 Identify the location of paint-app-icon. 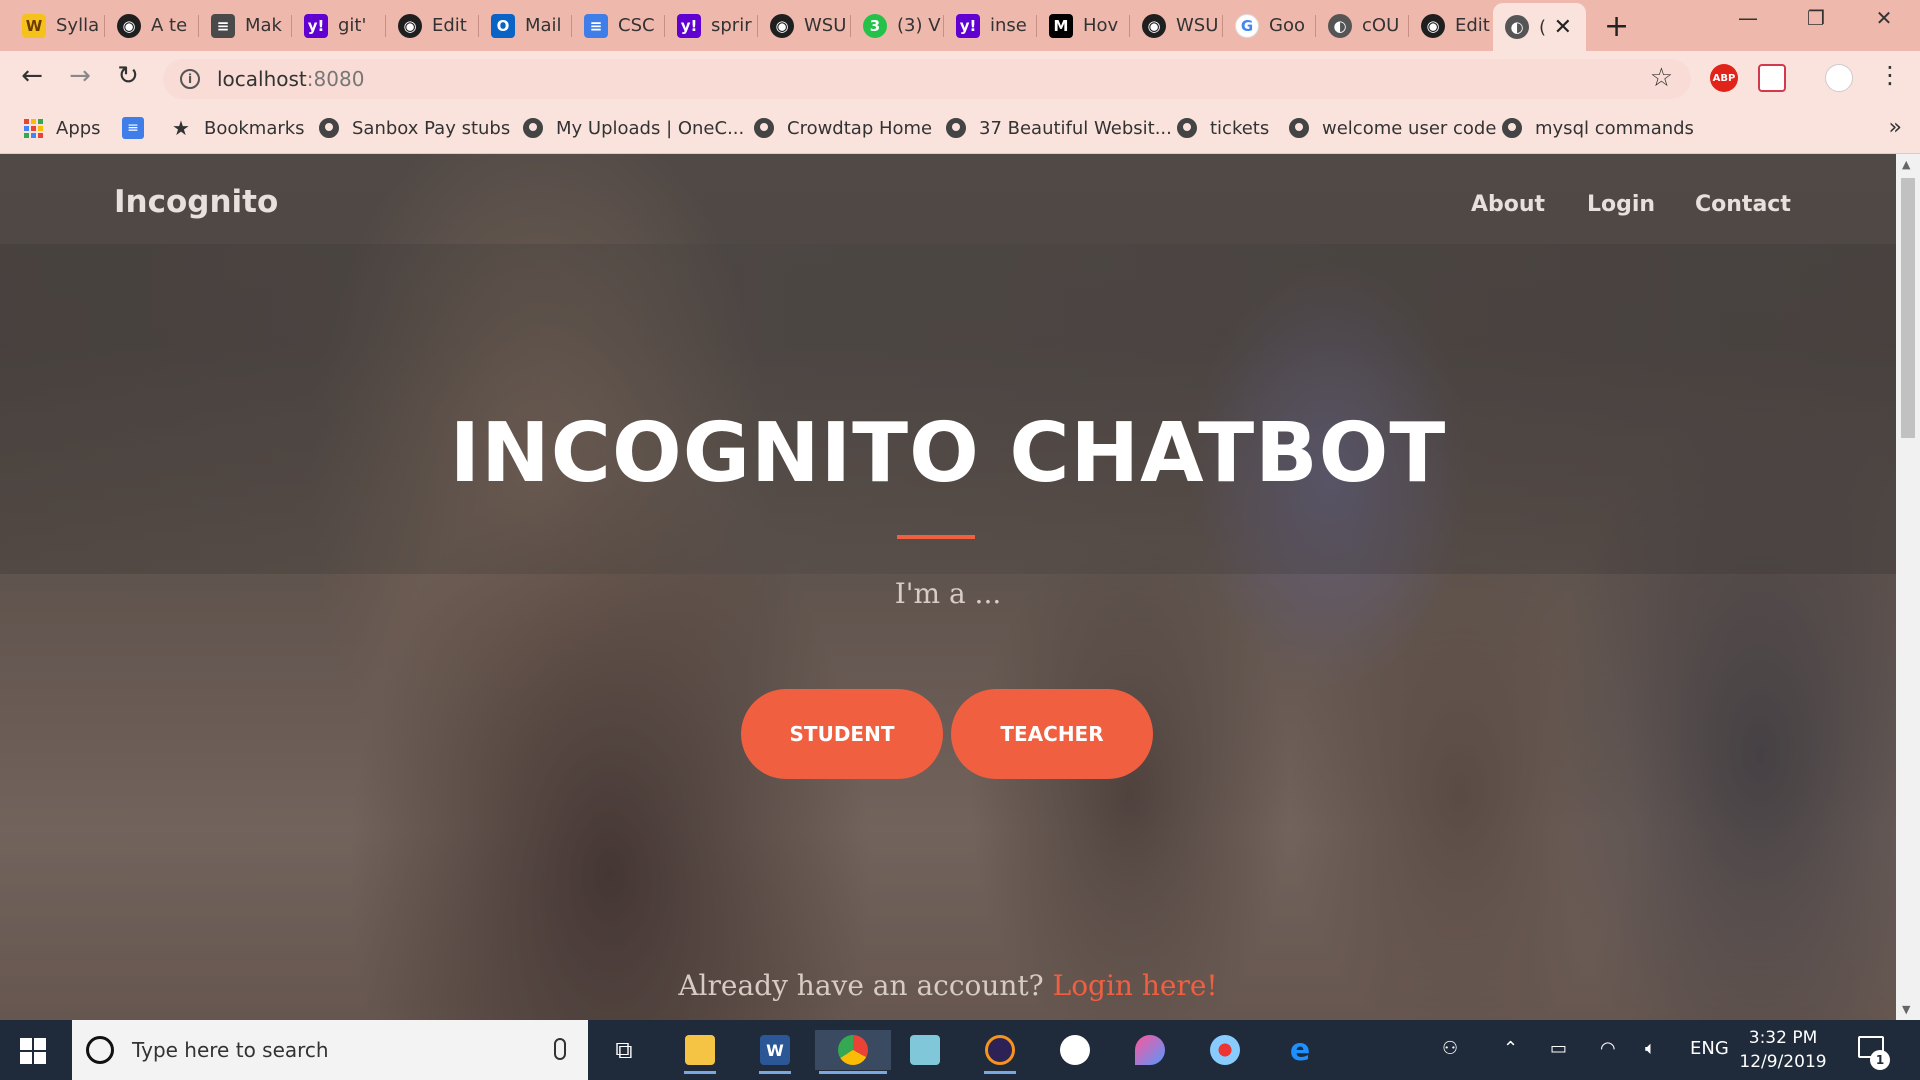
(1225, 1050).